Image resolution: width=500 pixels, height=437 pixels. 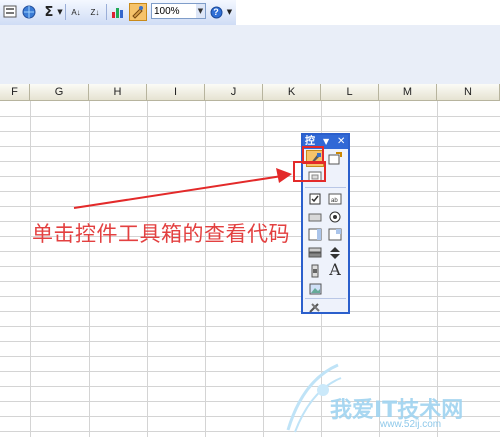 What do you see at coordinates (325, 187) in the screenshot?
I see `toolbox-separator` at bounding box center [325, 187].